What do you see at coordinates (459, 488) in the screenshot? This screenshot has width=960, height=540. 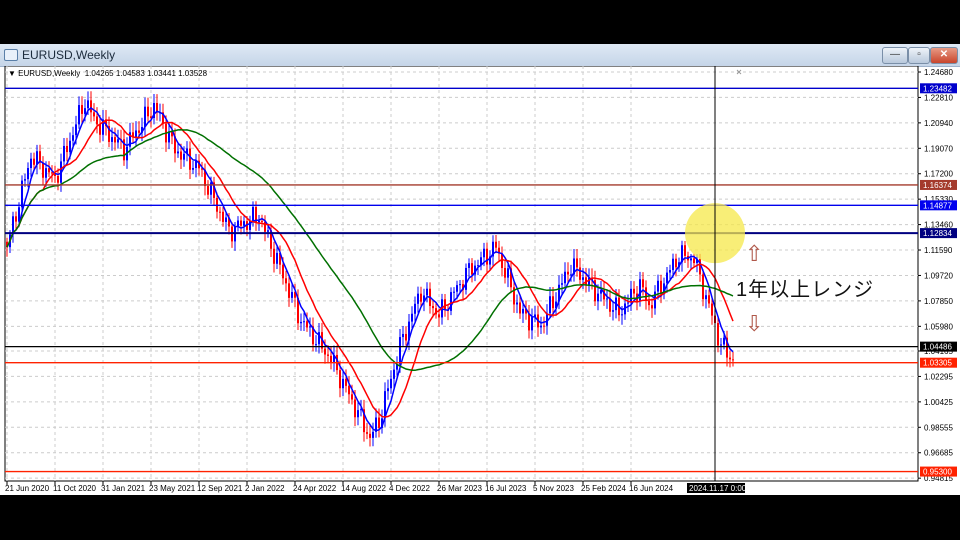 I see `x-tick-label: 26 Mar 2023` at bounding box center [459, 488].